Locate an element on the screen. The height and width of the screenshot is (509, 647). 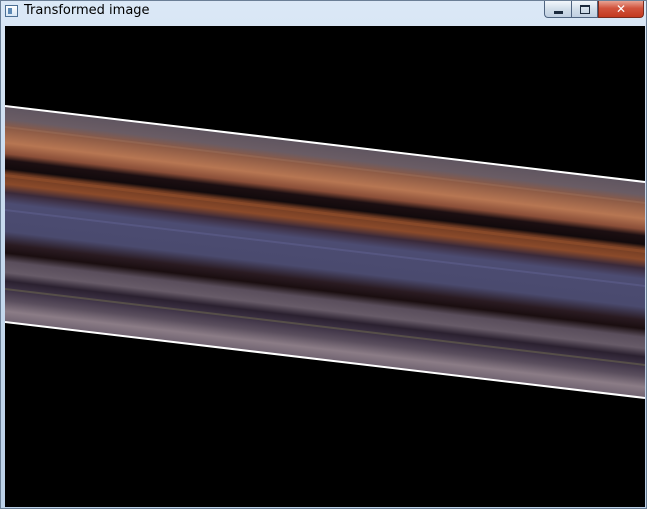
close-button: ✕ is located at coordinates (621, 9).